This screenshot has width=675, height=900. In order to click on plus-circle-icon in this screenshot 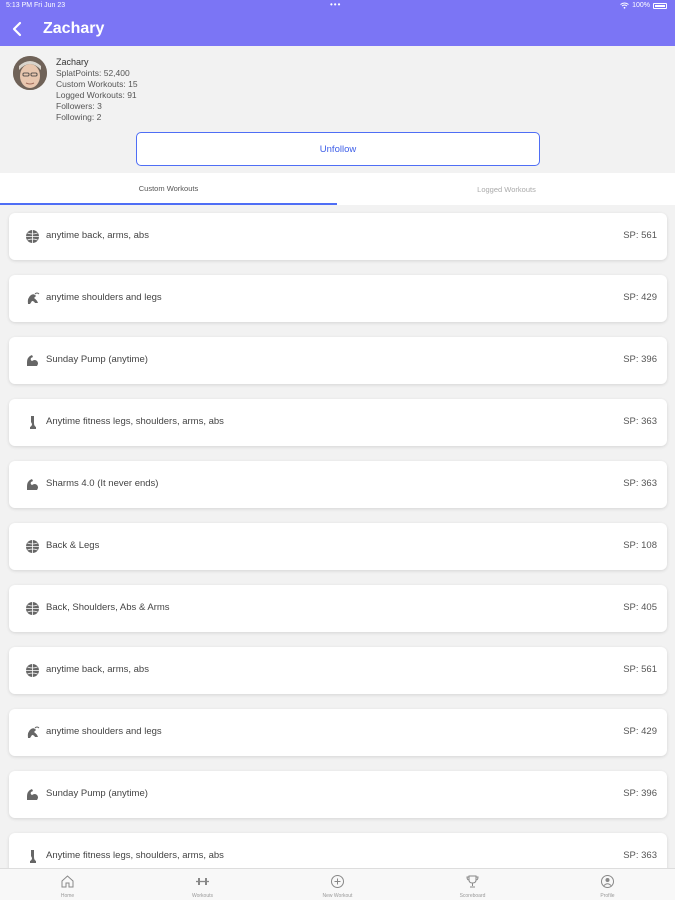, I will do `click(337, 881)`.